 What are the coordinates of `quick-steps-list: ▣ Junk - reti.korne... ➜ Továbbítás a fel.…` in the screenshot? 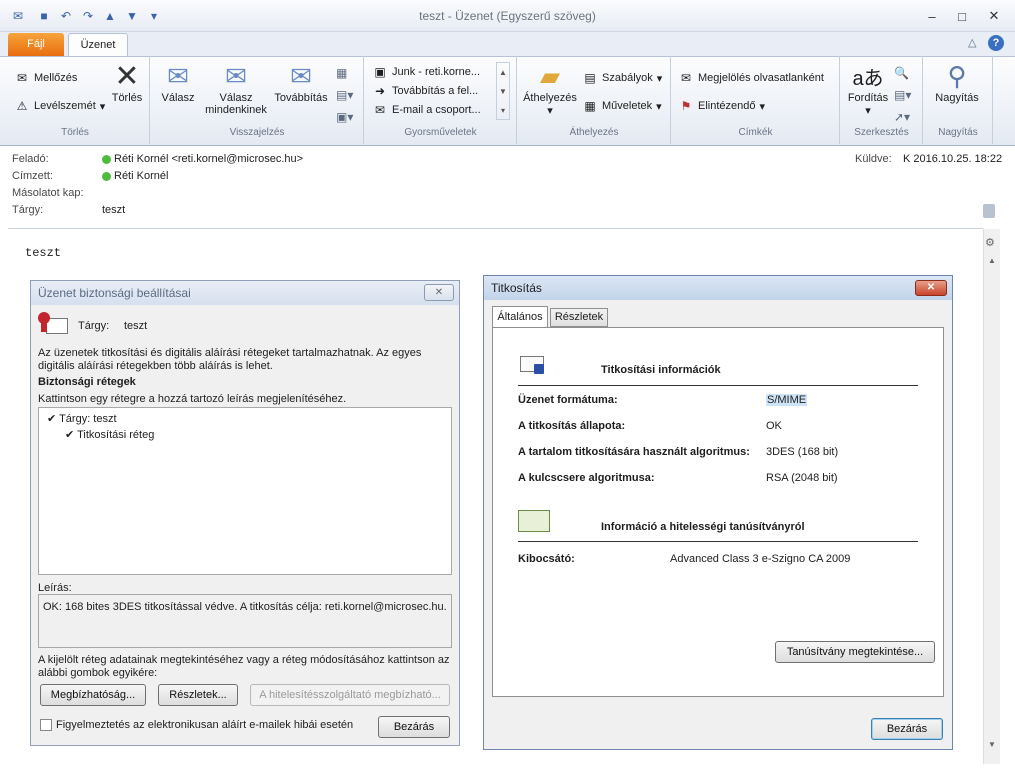 It's located at (436, 91).